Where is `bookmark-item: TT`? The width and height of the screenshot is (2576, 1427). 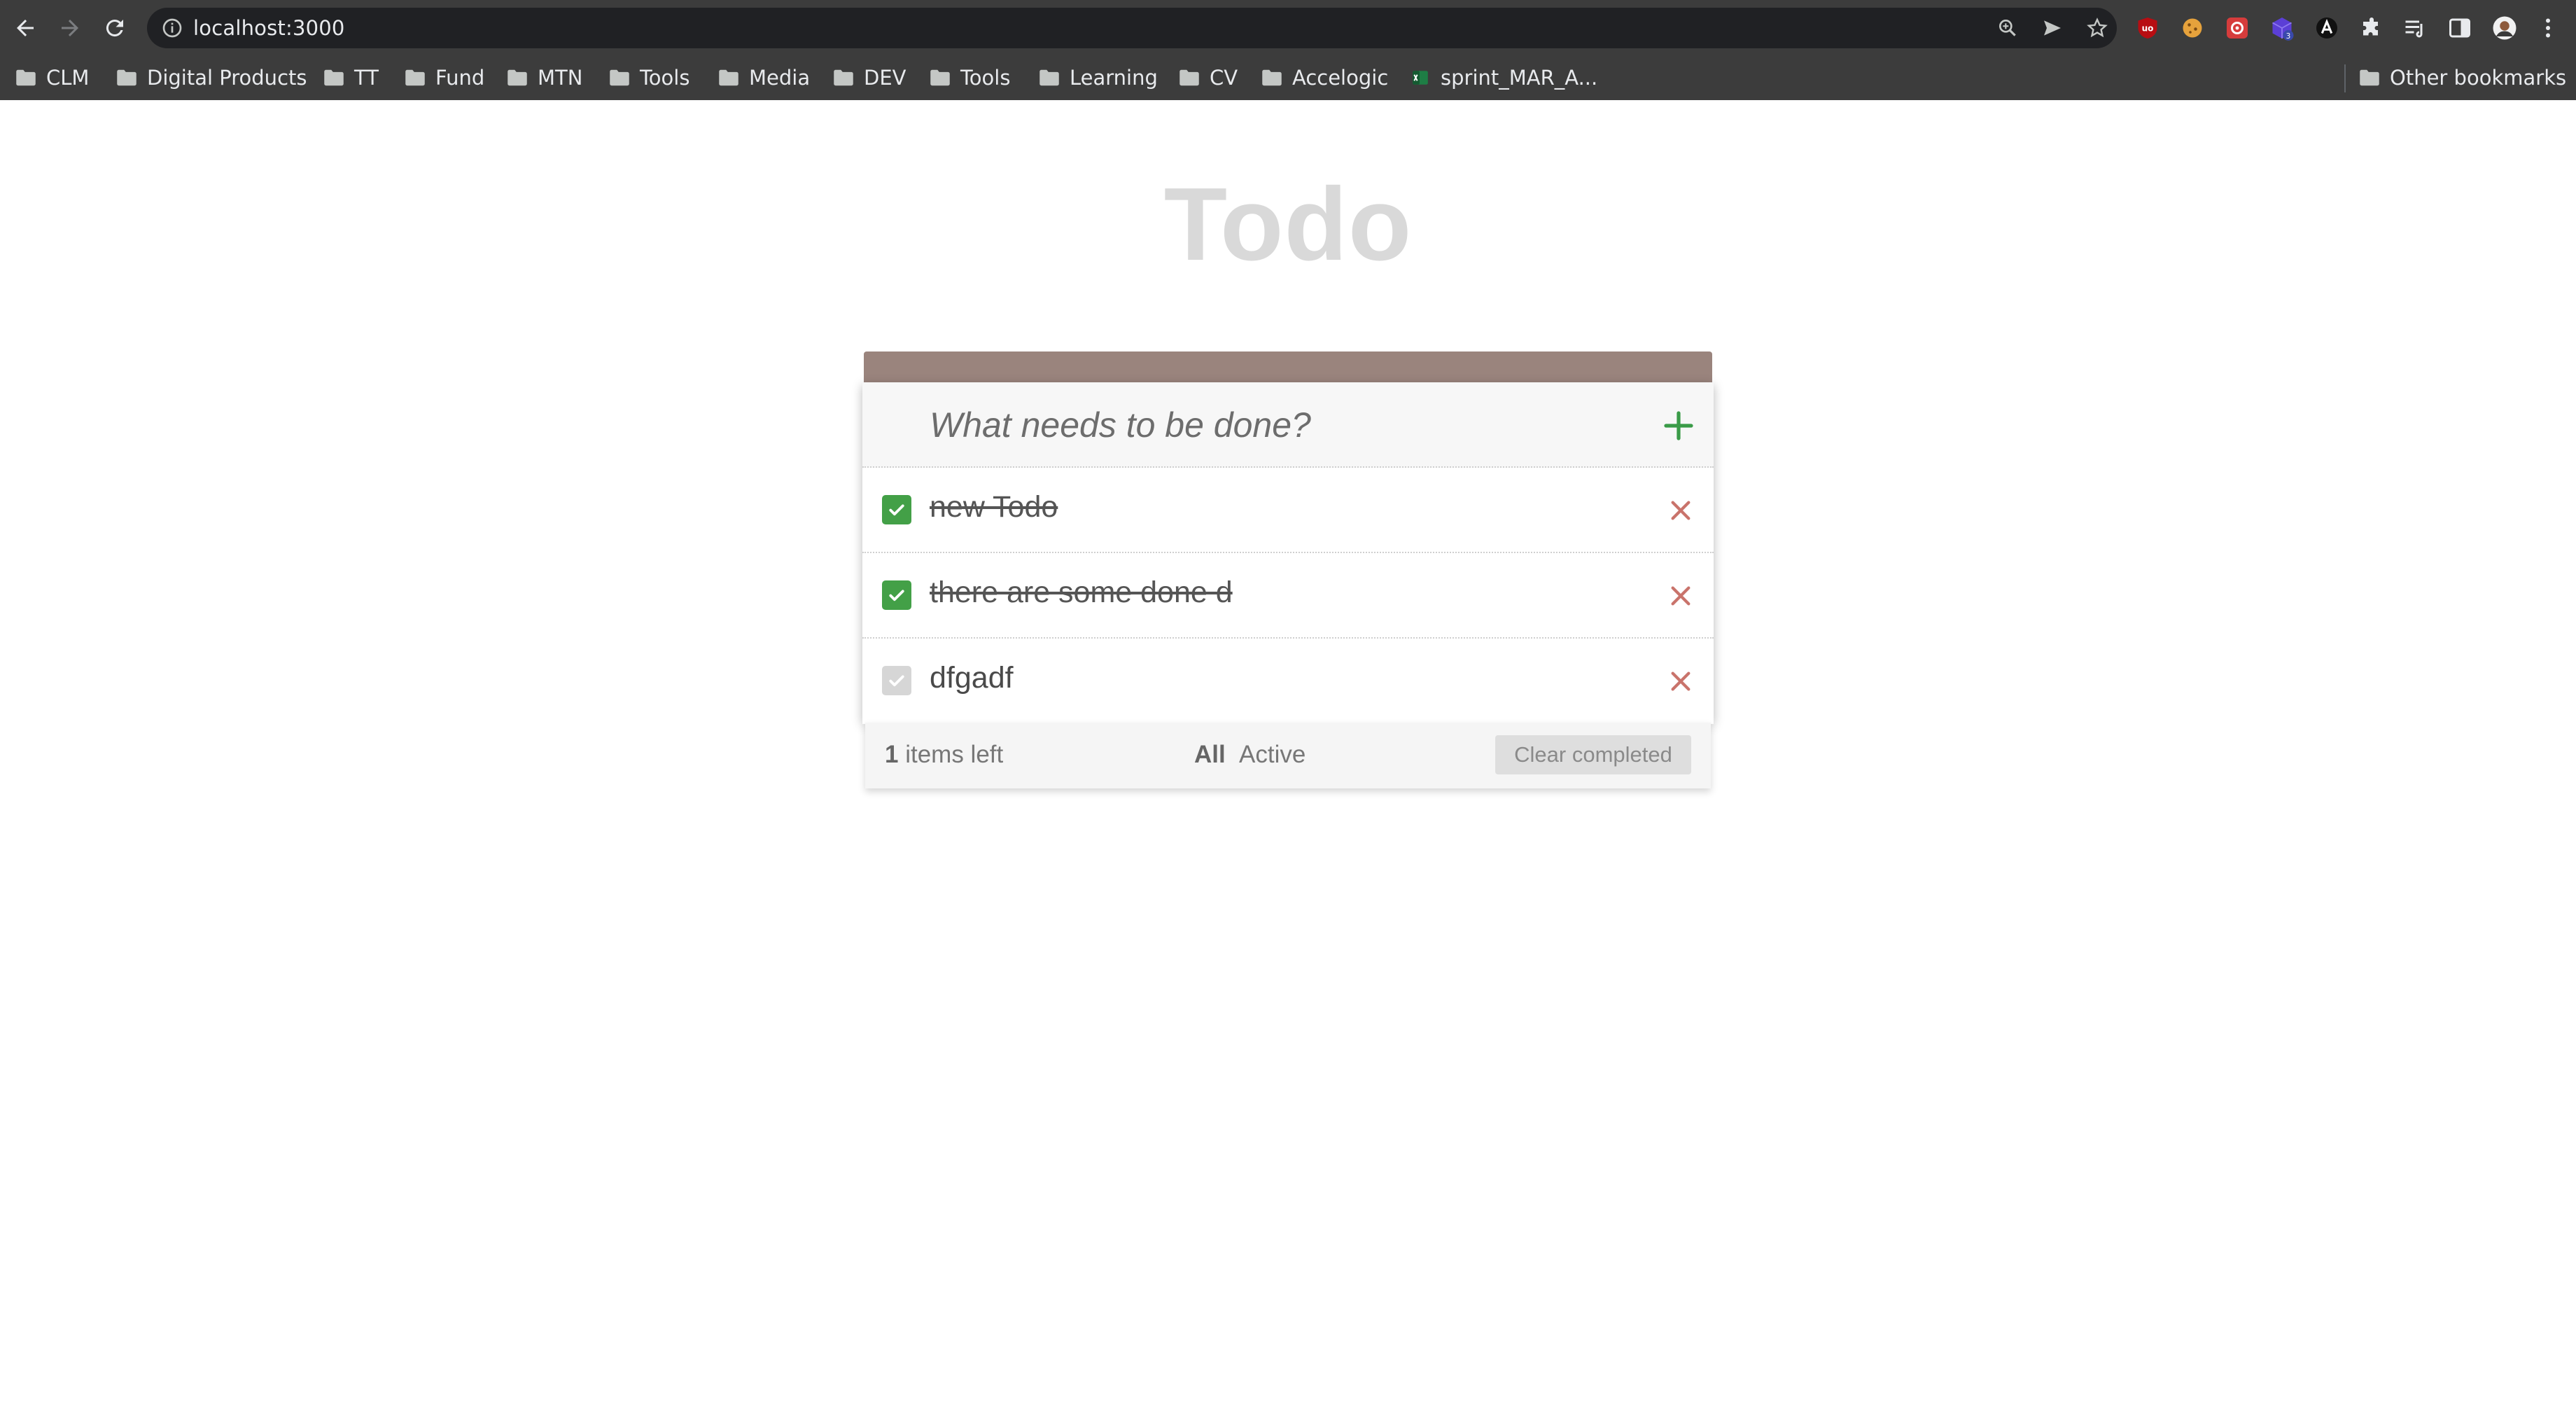
bookmark-item: TT is located at coordinates (351, 78).